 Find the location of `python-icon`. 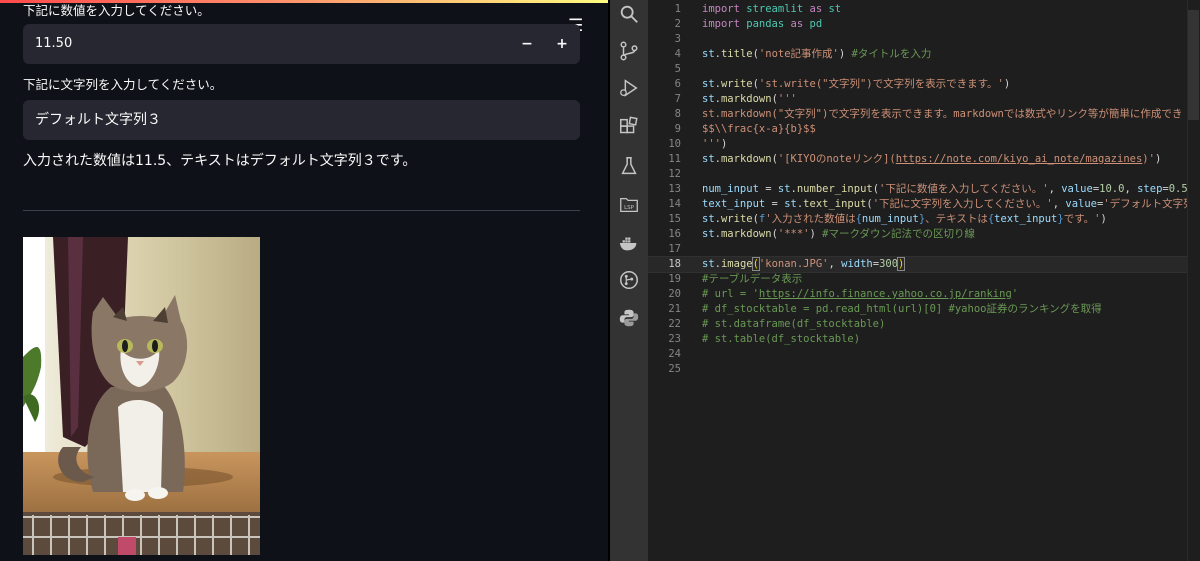

python-icon is located at coordinates (629, 318).